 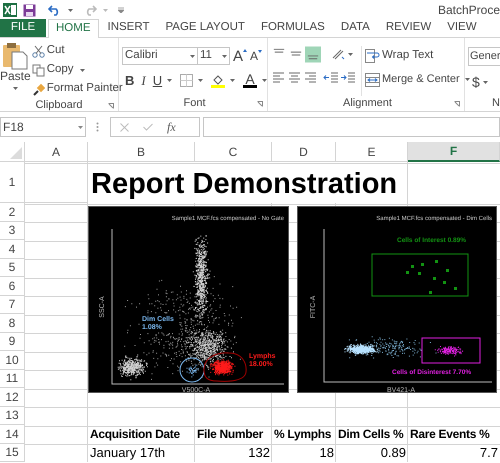 What do you see at coordinates (355, 28) in the screenshot?
I see `ribbon-tab: DATA` at bounding box center [355, 28].